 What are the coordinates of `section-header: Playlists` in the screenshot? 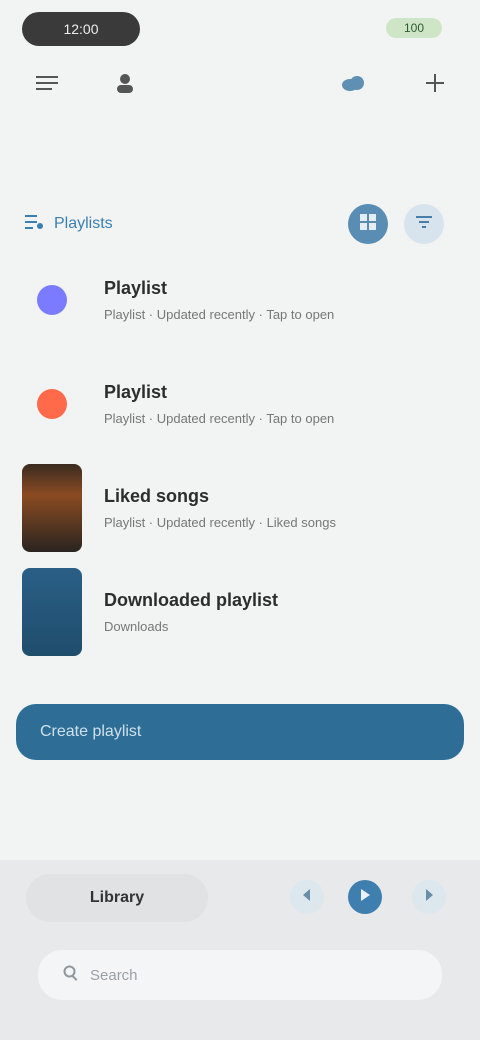 It's located at (68, 224).